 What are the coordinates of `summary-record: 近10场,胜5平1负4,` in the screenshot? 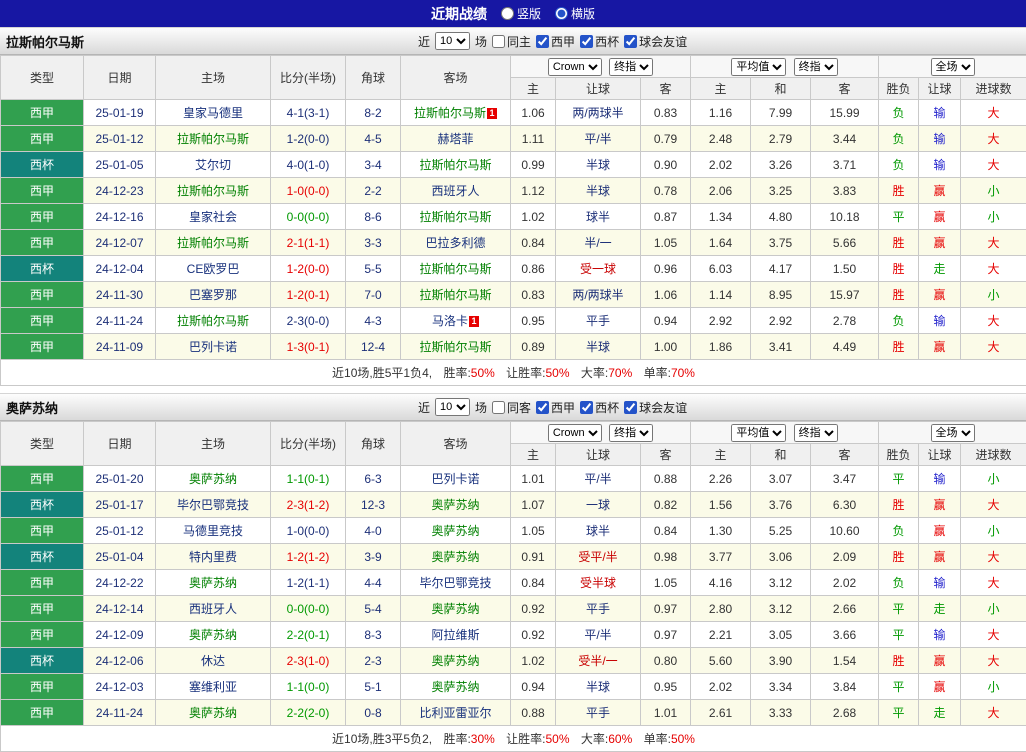 It's located at (382, 373).